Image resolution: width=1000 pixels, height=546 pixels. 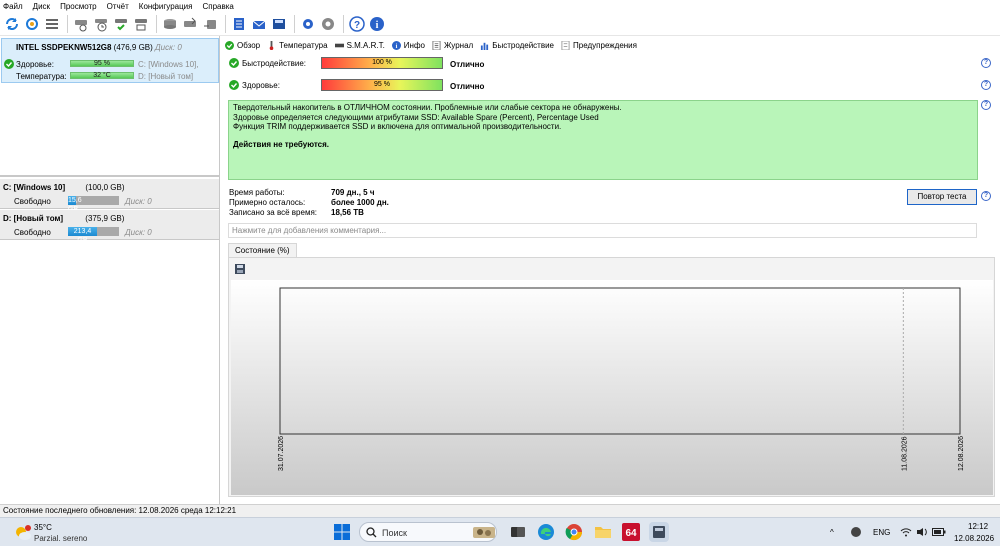 I want to click on health-row: Здоровье:, so click(x=281, y=85).